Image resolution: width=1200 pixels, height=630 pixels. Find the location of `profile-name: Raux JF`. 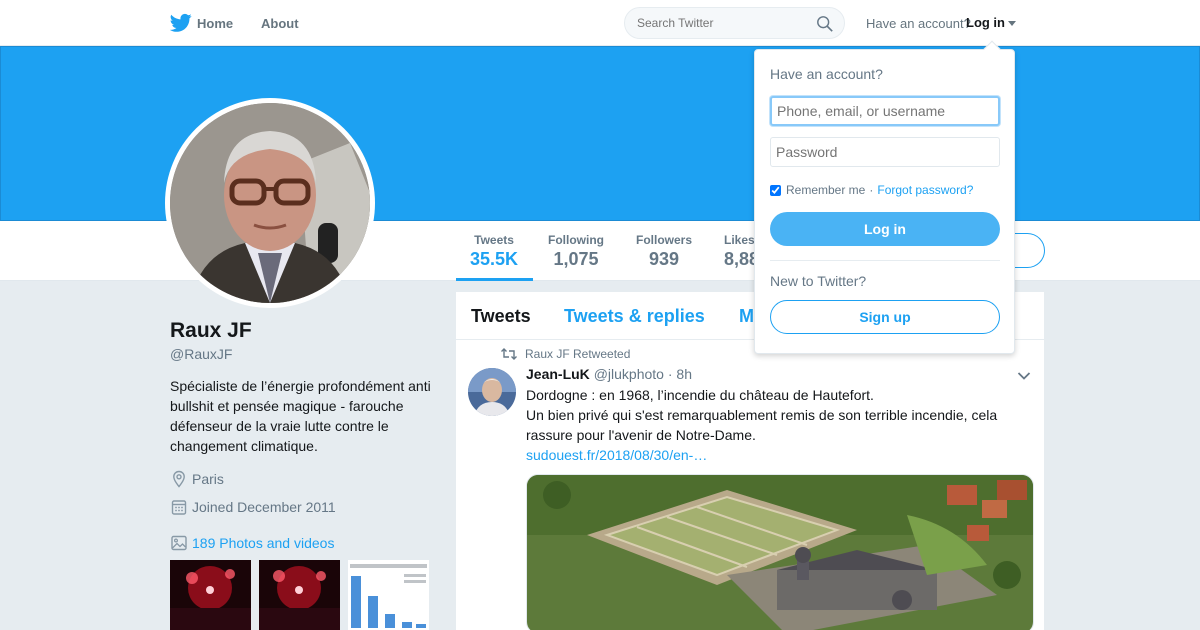

profile-name: Raux JF is located at coordinates (211, 331).